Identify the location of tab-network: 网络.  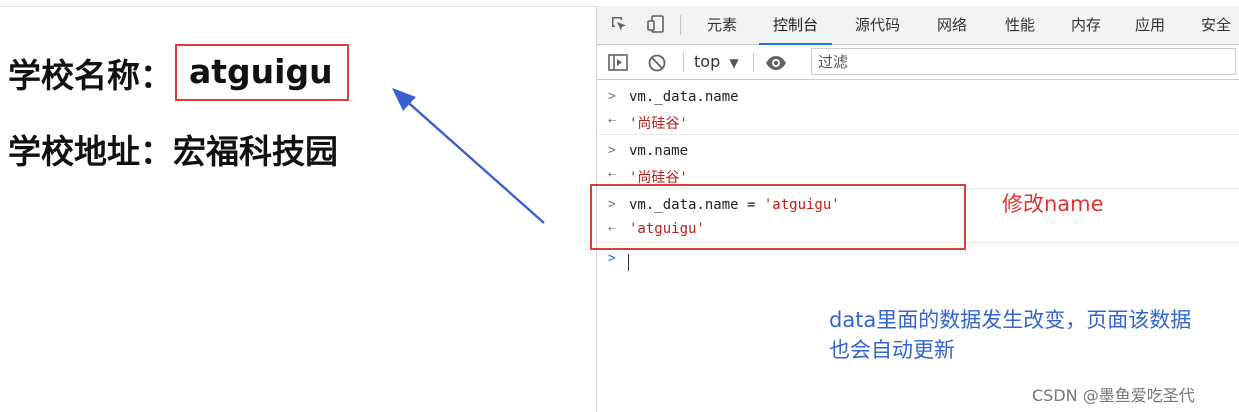
(952, 25).